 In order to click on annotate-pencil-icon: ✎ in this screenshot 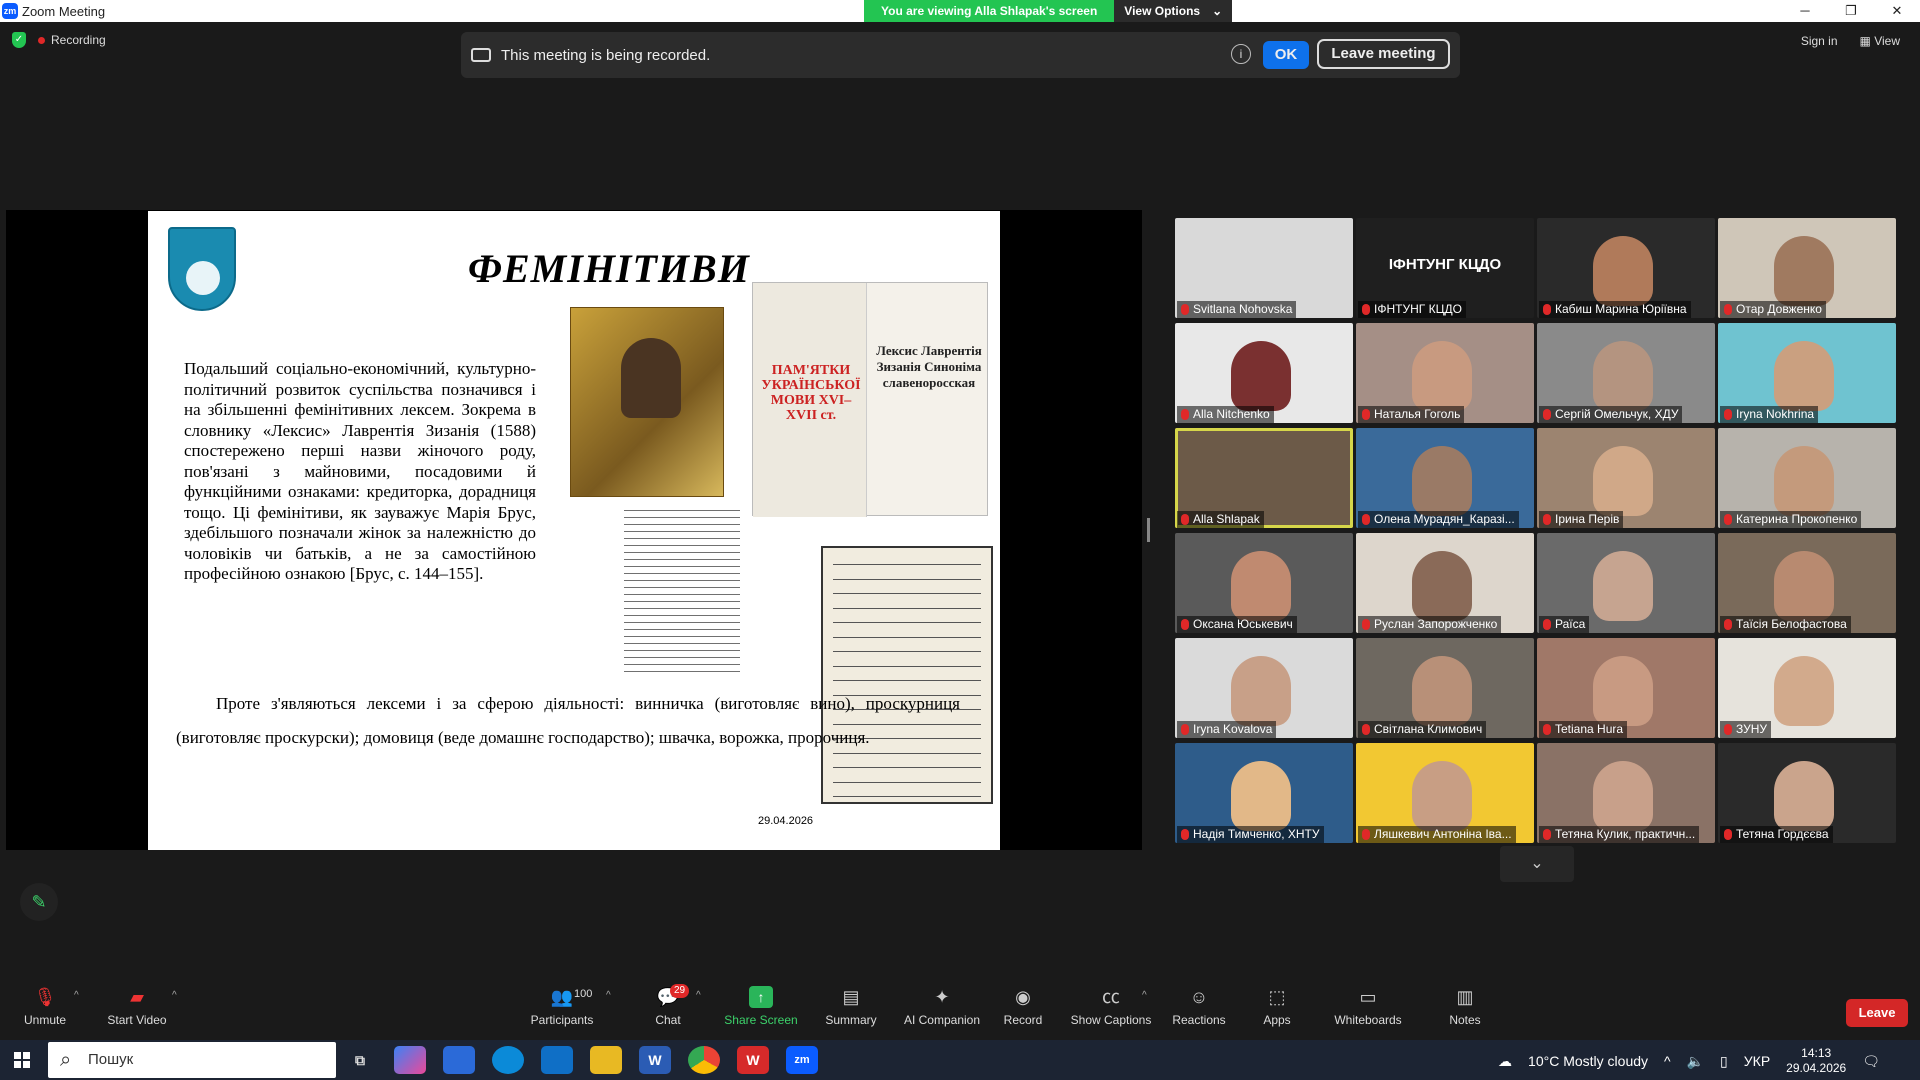, I will do `click(39, 902)`.